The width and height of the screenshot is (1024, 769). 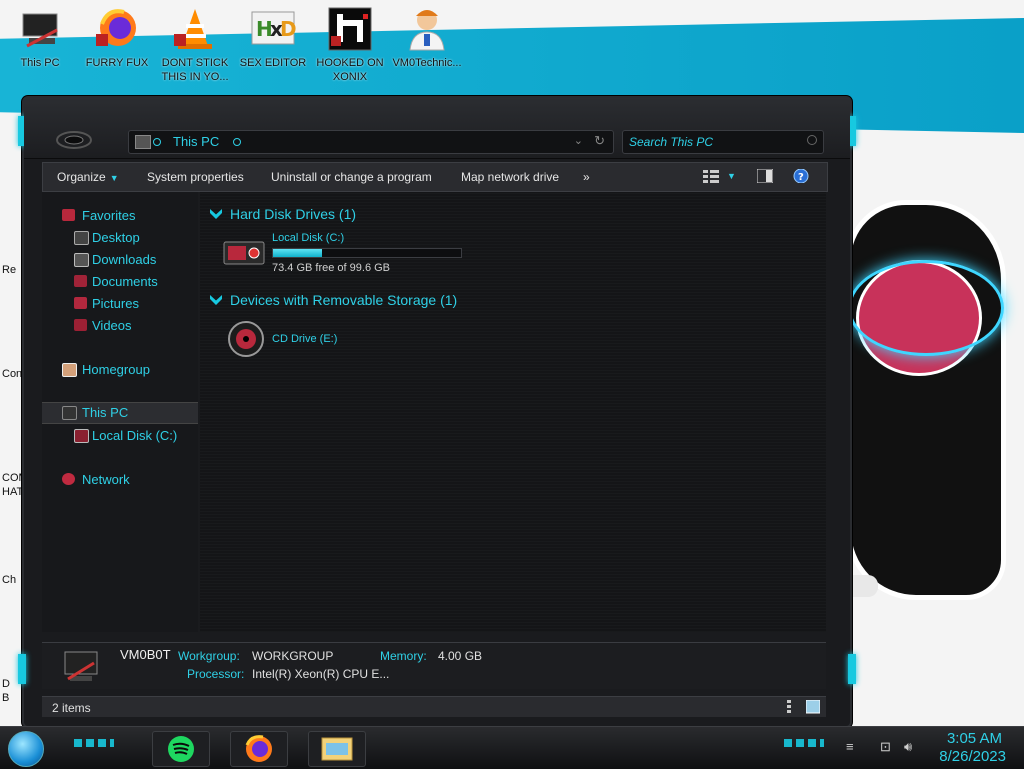 What do you see at coordinates (333, 300) in the screenshot?
I see `group-header-removable: Devices with Removable Storage (1)` at bounding box center [333, 300].